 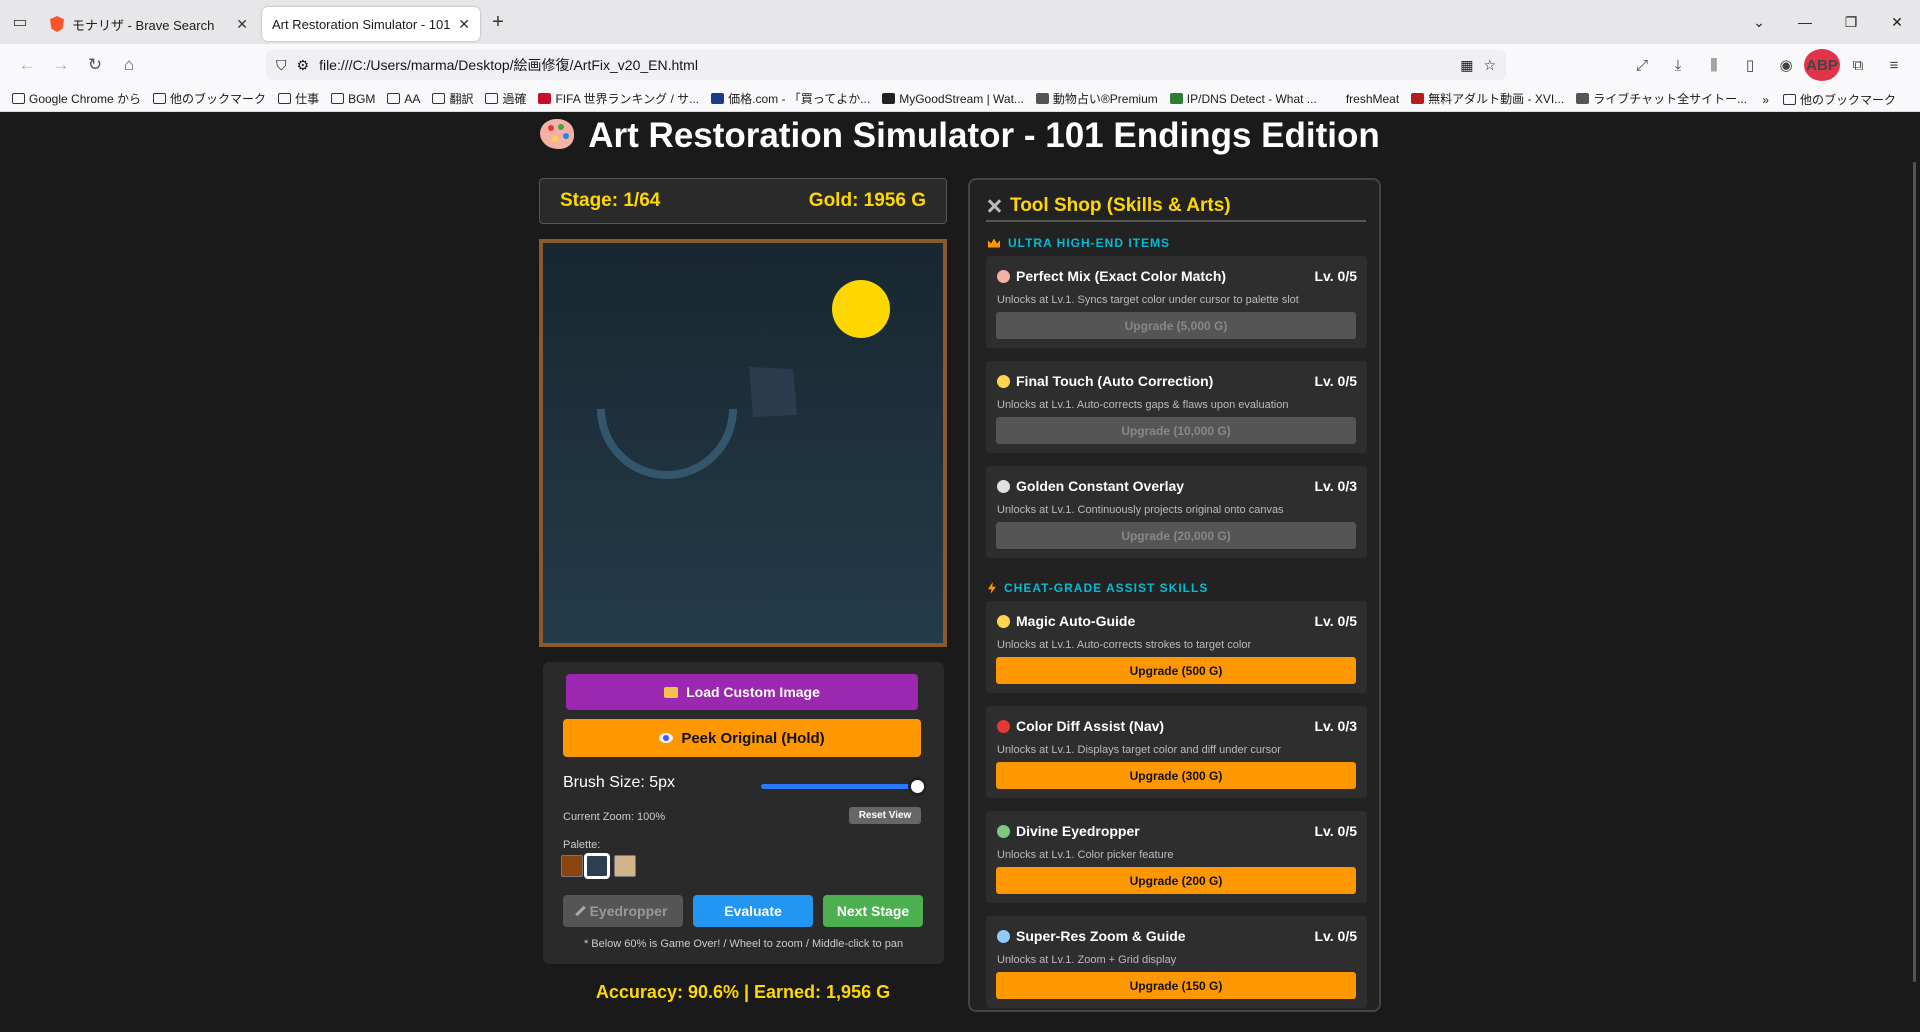 What do you see at coordinates (1489, 65) in the screenshot?
I see `bookmark-star-icon: ☆` at bounding box center [1489, 65].